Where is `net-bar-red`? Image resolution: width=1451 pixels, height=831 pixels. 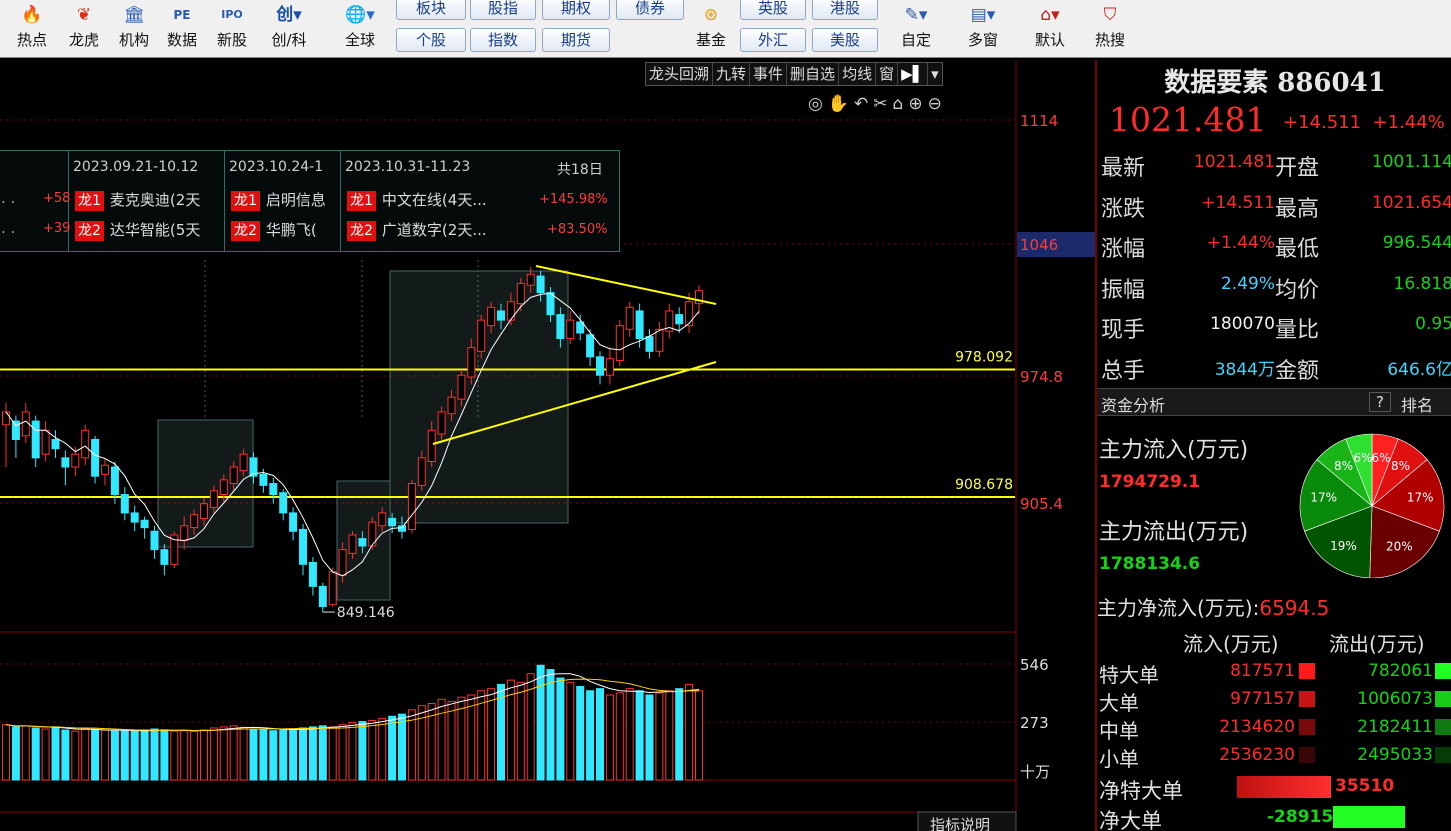
net-bar-red is located at coordinates (1284, 787).